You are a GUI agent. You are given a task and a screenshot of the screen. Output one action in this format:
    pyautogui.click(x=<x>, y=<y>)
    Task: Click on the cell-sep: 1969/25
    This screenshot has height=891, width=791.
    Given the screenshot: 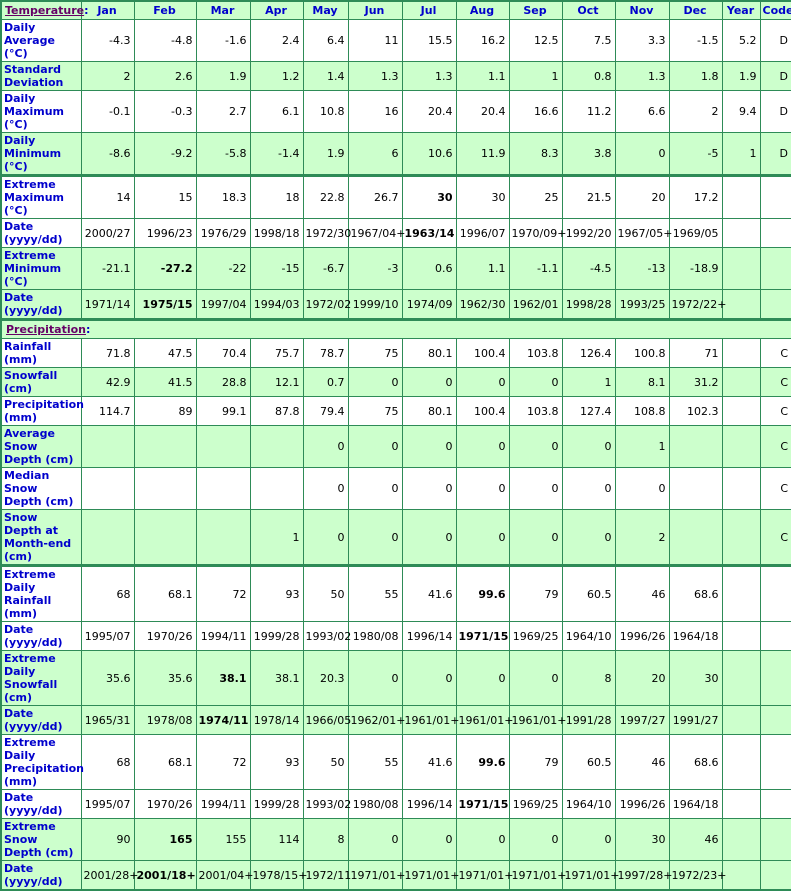 What is the action you would take?
    pyautogui.click(x=535, y=636)
    